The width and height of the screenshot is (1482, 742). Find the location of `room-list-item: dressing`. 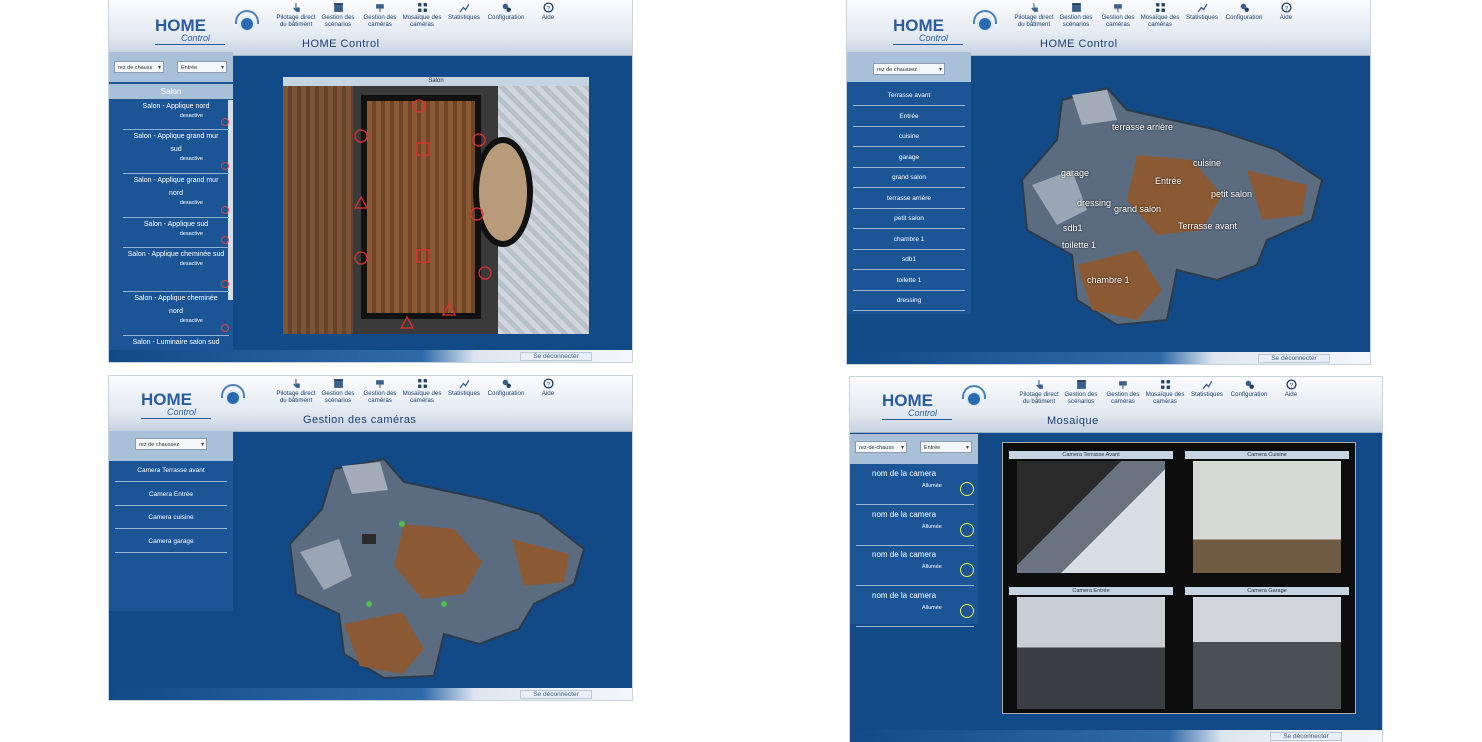

room-list-item: dressing is located at coordinates (909, 301).